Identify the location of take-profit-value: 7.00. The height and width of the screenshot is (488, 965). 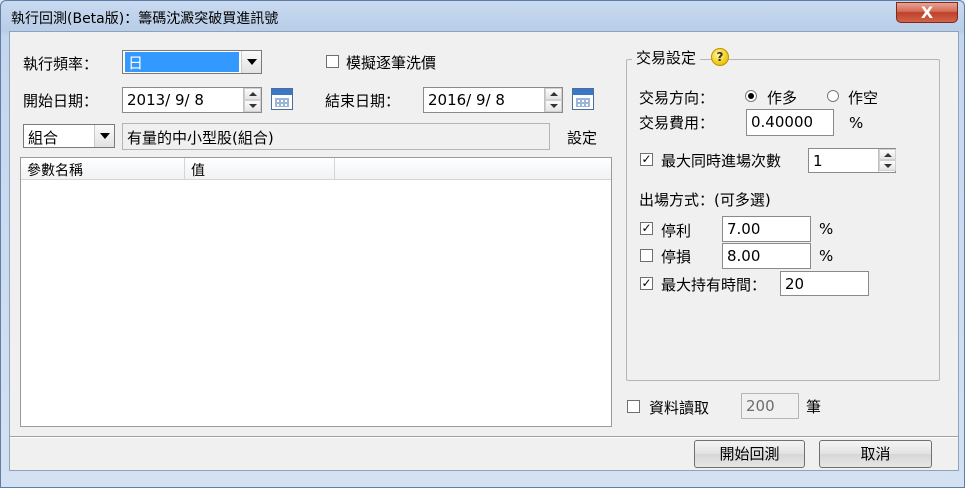
(744, 229).